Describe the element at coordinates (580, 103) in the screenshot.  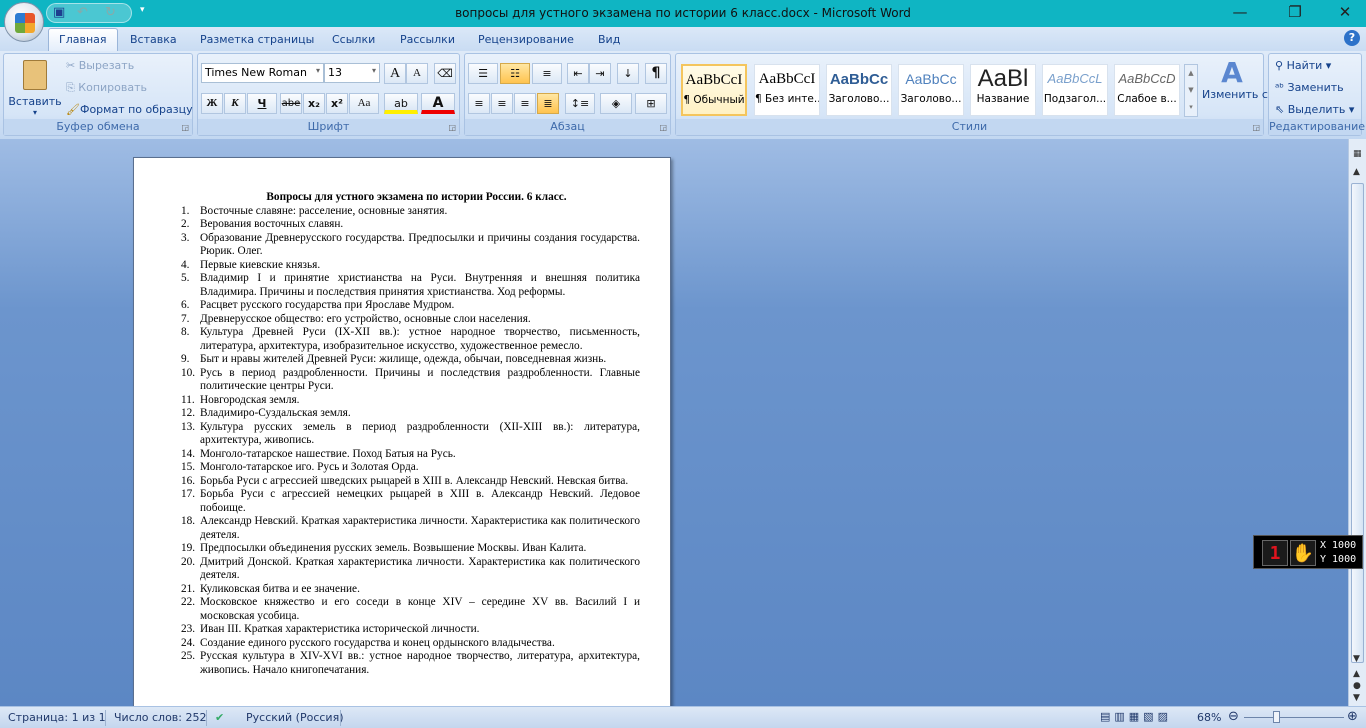
I see `line-spacing-icon: ↕≡` at that location.